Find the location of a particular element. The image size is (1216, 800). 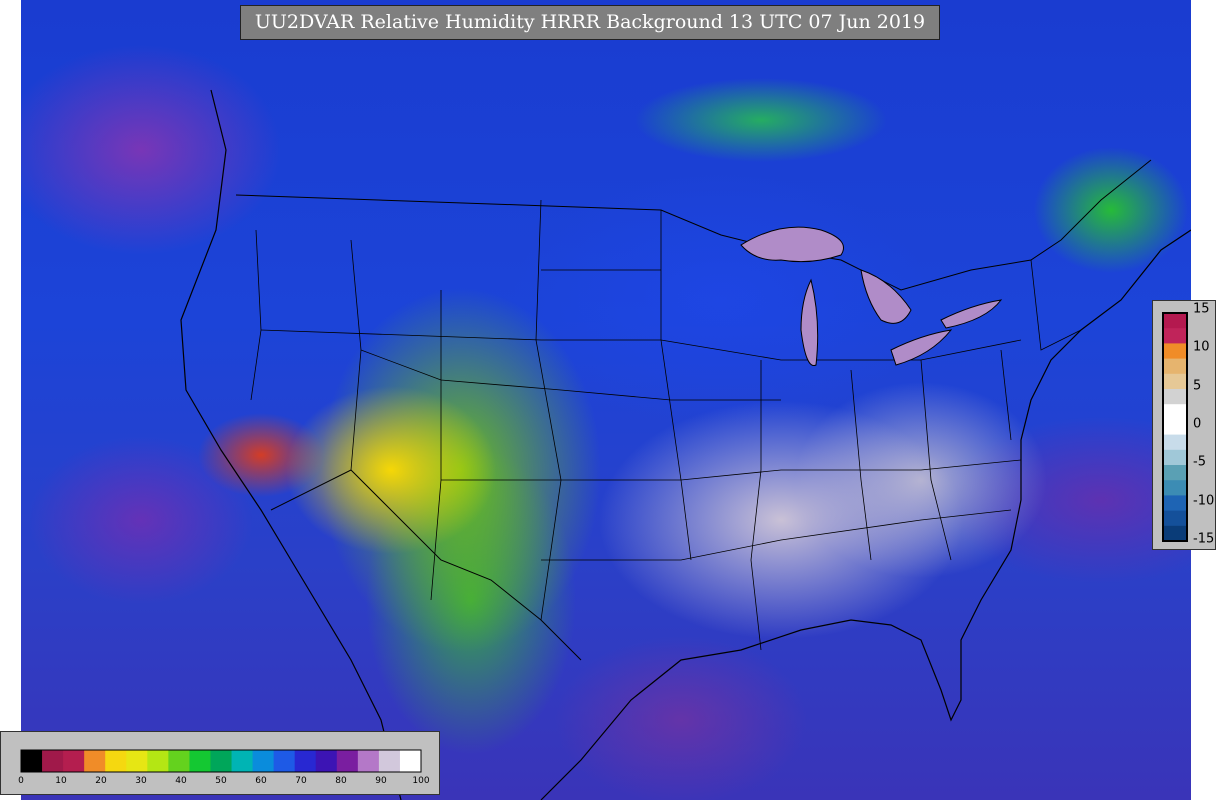

difference-colorbar: 15 10 5 0 -5 -10 -15 is located at coordinates (1184, 425).